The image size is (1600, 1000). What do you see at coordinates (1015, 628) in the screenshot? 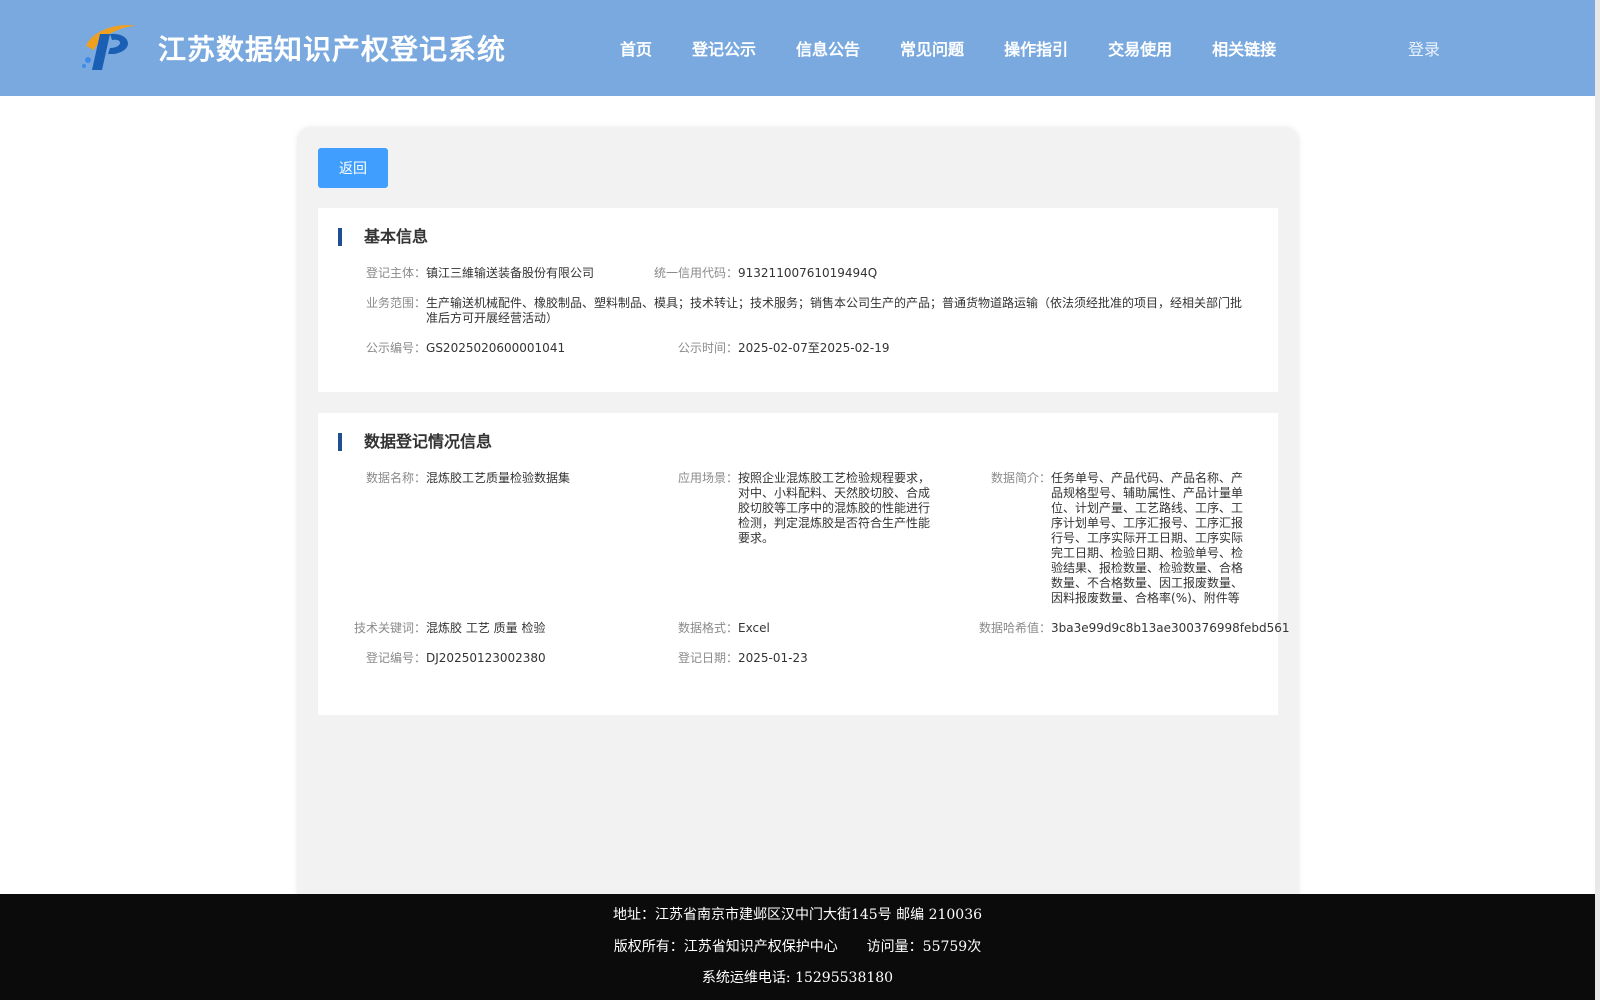
I see `hash-label: 数据哈希值：` at bounding box center [1015, 628].